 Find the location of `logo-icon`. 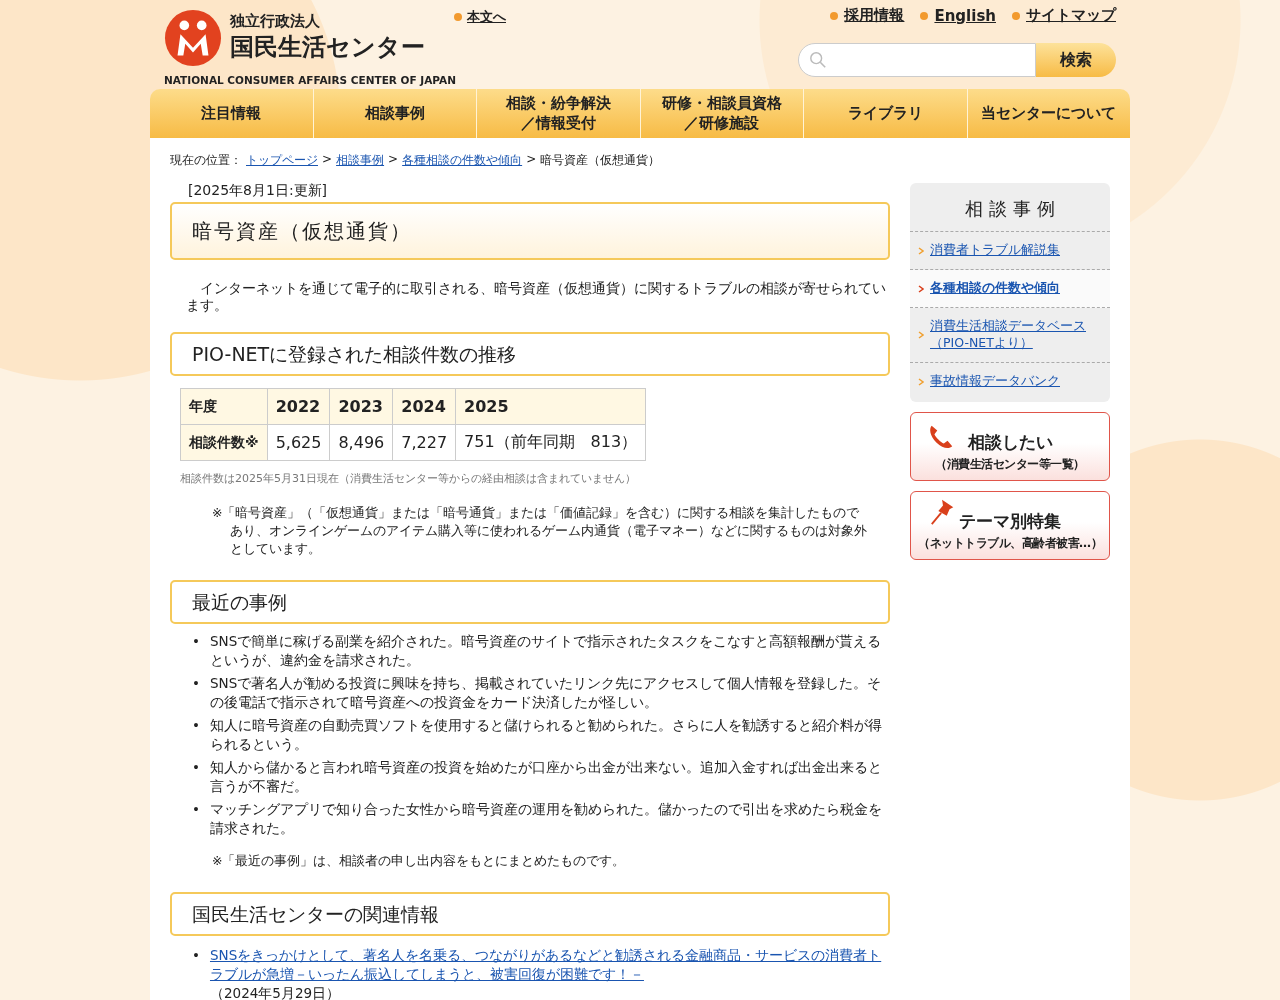

logo-icon is located at coordinates (193, 37).